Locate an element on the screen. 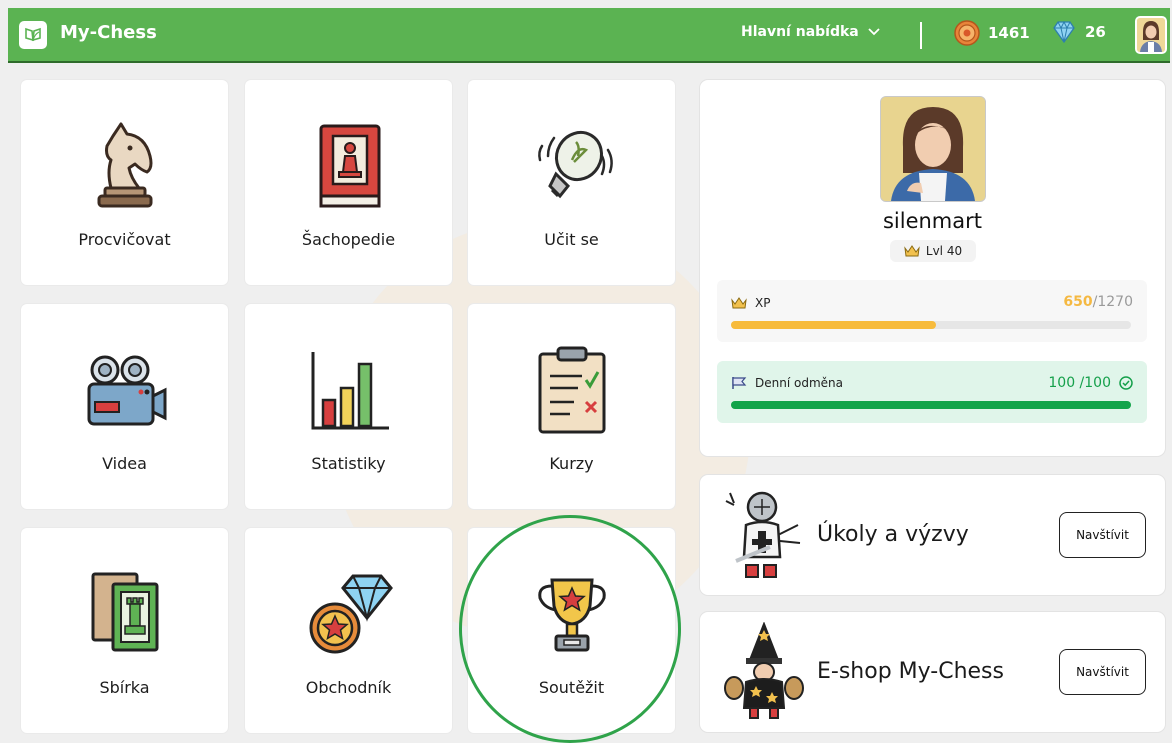 The height and width of the screenshot is (743, 1172). tile-obchodnik: Obchodník is located at coordinates (348, 630).